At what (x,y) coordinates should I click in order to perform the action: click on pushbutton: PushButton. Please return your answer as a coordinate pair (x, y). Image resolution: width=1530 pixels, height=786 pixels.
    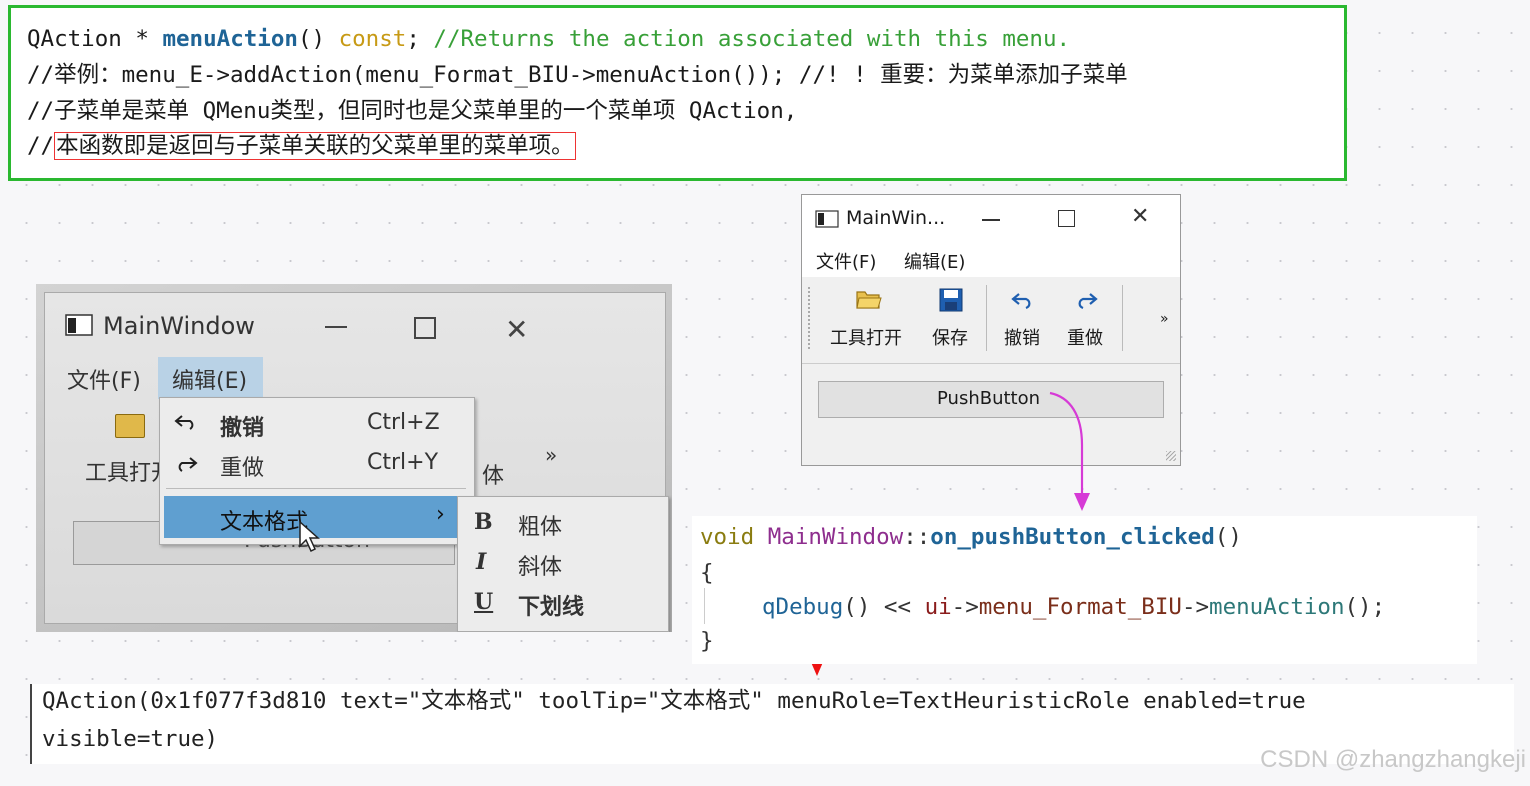
    Looking at the image, I should click on (991, 399).